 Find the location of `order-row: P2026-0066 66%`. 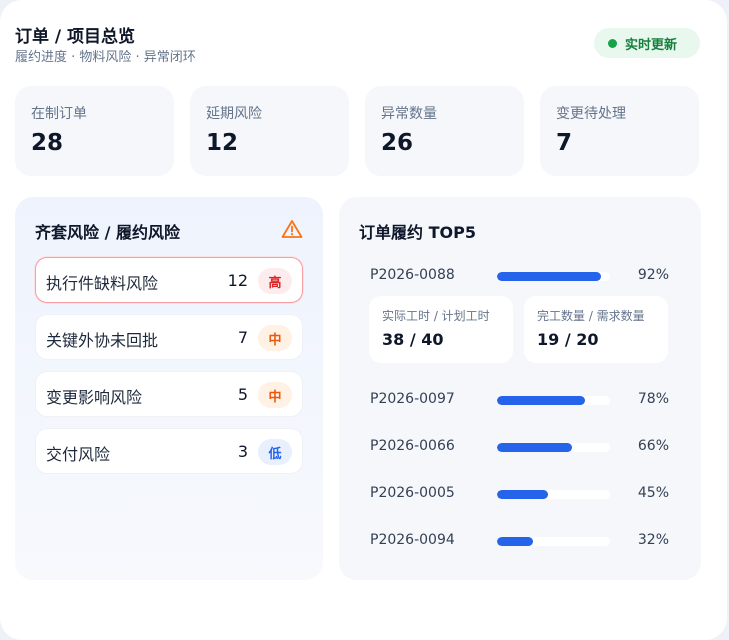

order-row: P2026-0066 66% is located at coordinates (520, 448).